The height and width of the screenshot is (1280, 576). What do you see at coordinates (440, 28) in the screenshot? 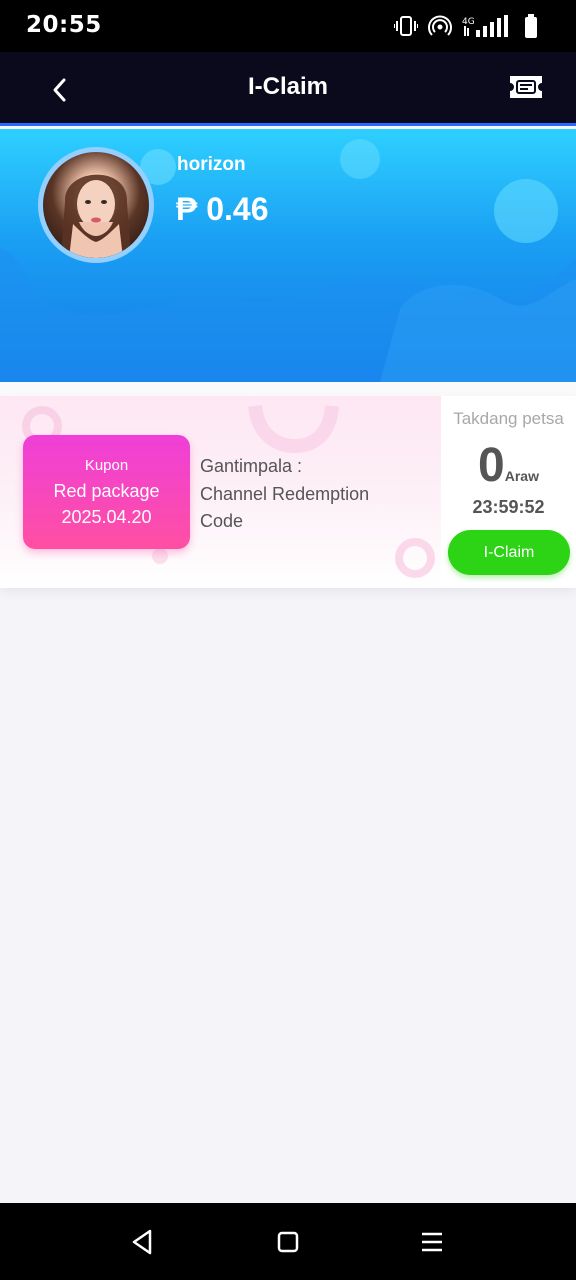
I see `hotspot-icon` at bounding box center [440, 28].